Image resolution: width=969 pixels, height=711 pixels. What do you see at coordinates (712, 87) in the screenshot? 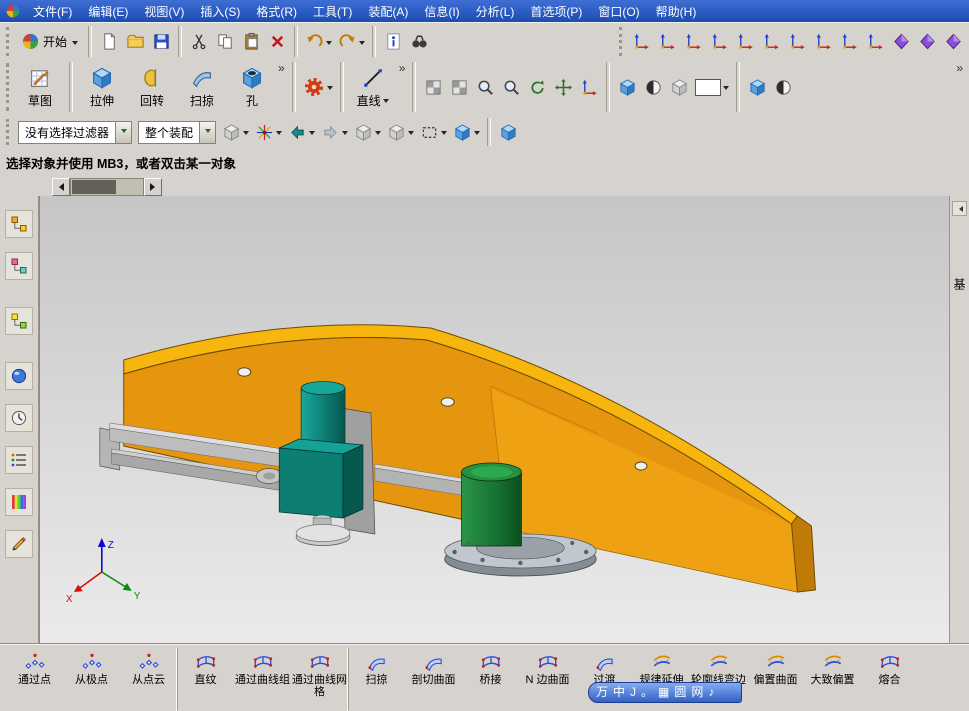
I see `object-color-button` at bounding box center [712, 87].